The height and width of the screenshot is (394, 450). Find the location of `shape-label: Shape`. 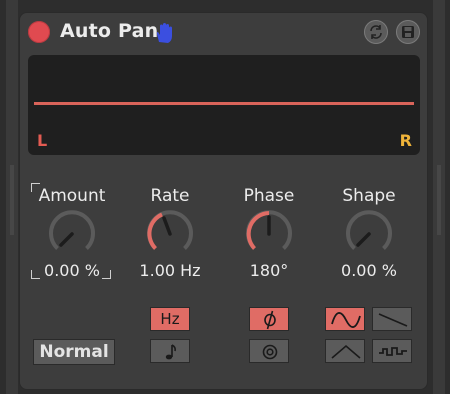

shape-label: Shape is located at coordinates (369, 196).